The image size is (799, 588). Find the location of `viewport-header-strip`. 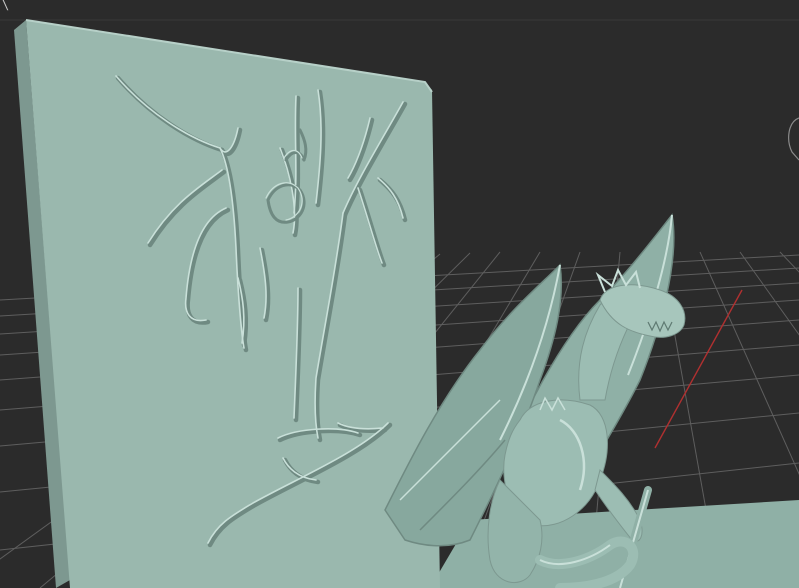

viewport-header-strip is located at coordinates (399, 10).